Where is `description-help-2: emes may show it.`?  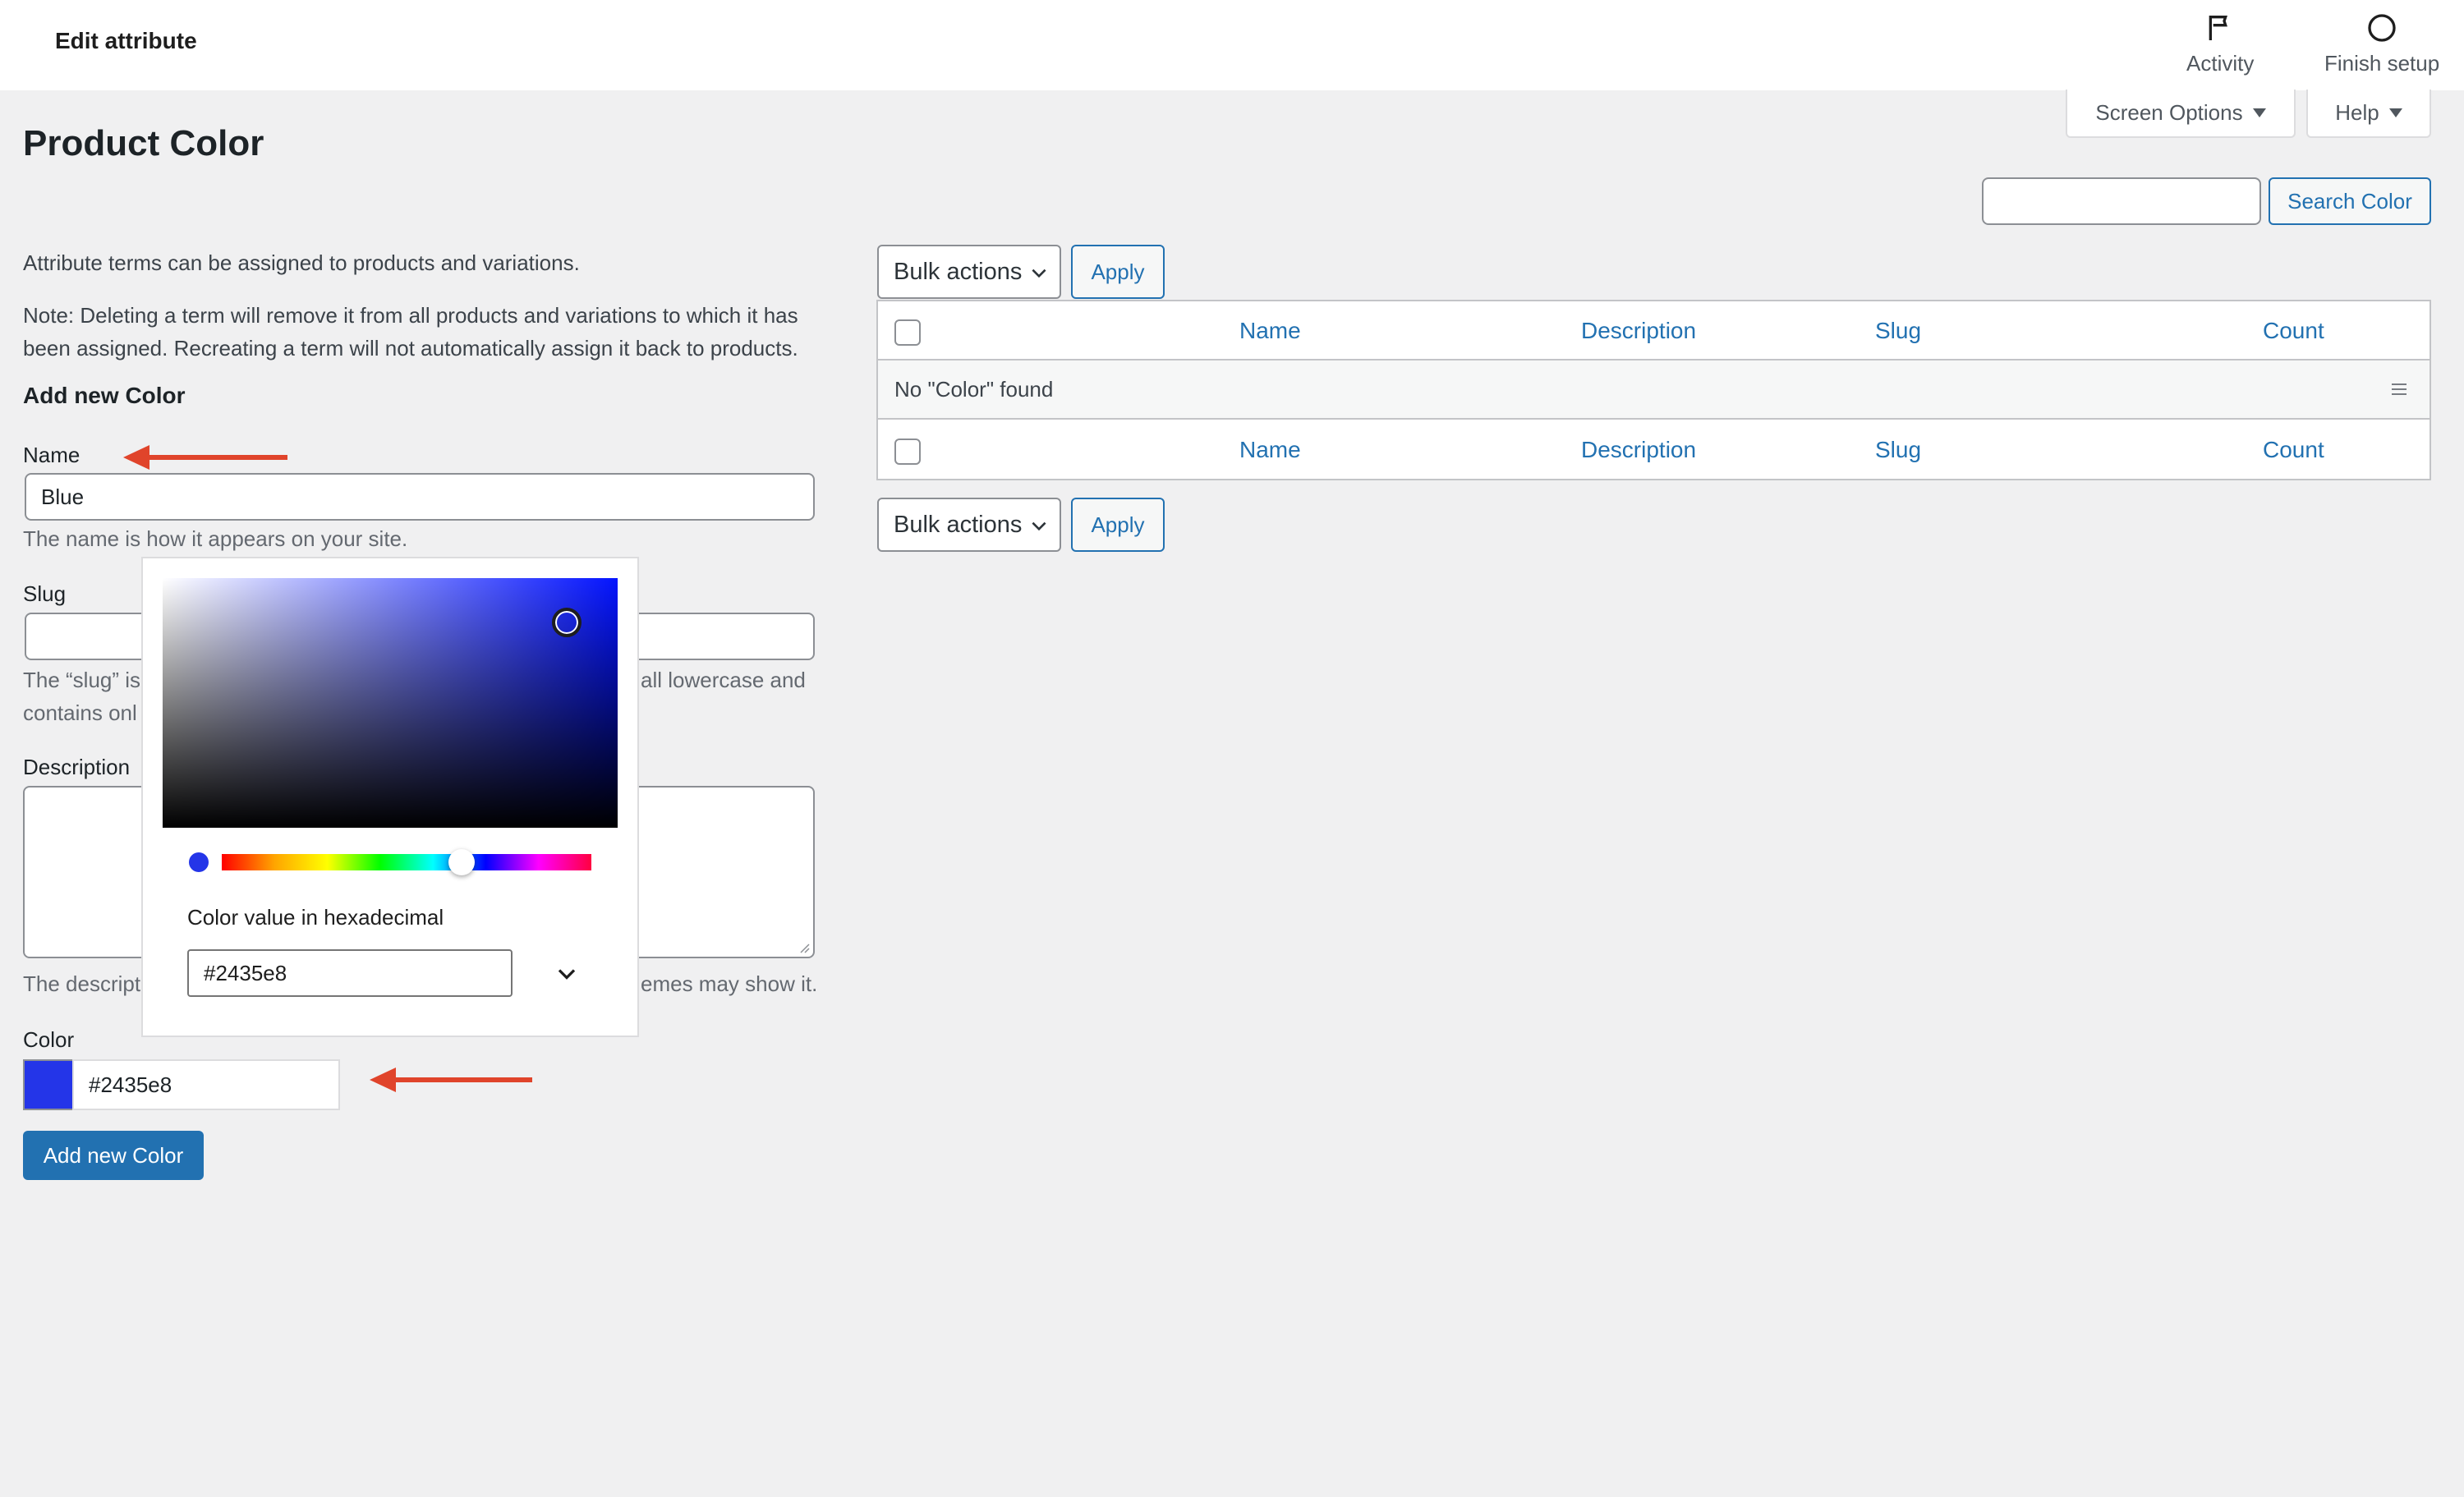
description-help-2: emes may show it. is located at coordinates (729, 984).